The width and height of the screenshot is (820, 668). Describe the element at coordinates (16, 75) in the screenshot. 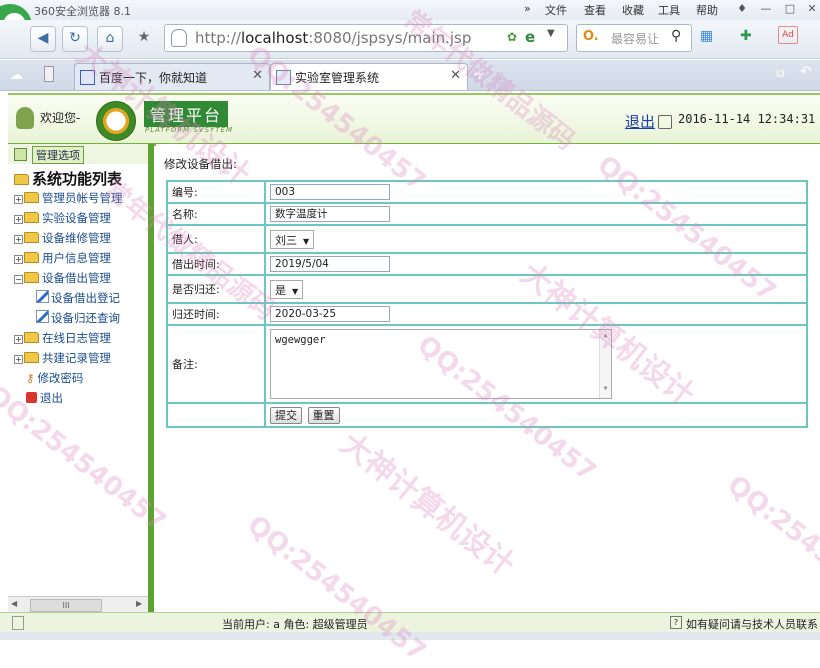

I see `cloud-icon: ☁` at that location.